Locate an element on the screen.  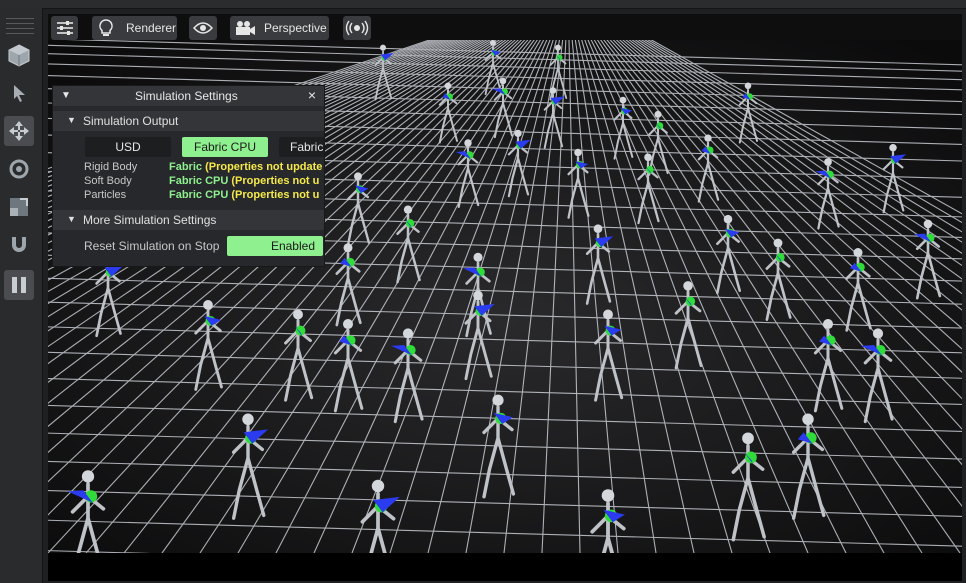
reset-on-stop-toggle: Enabled is located at coordinates (275, 246).